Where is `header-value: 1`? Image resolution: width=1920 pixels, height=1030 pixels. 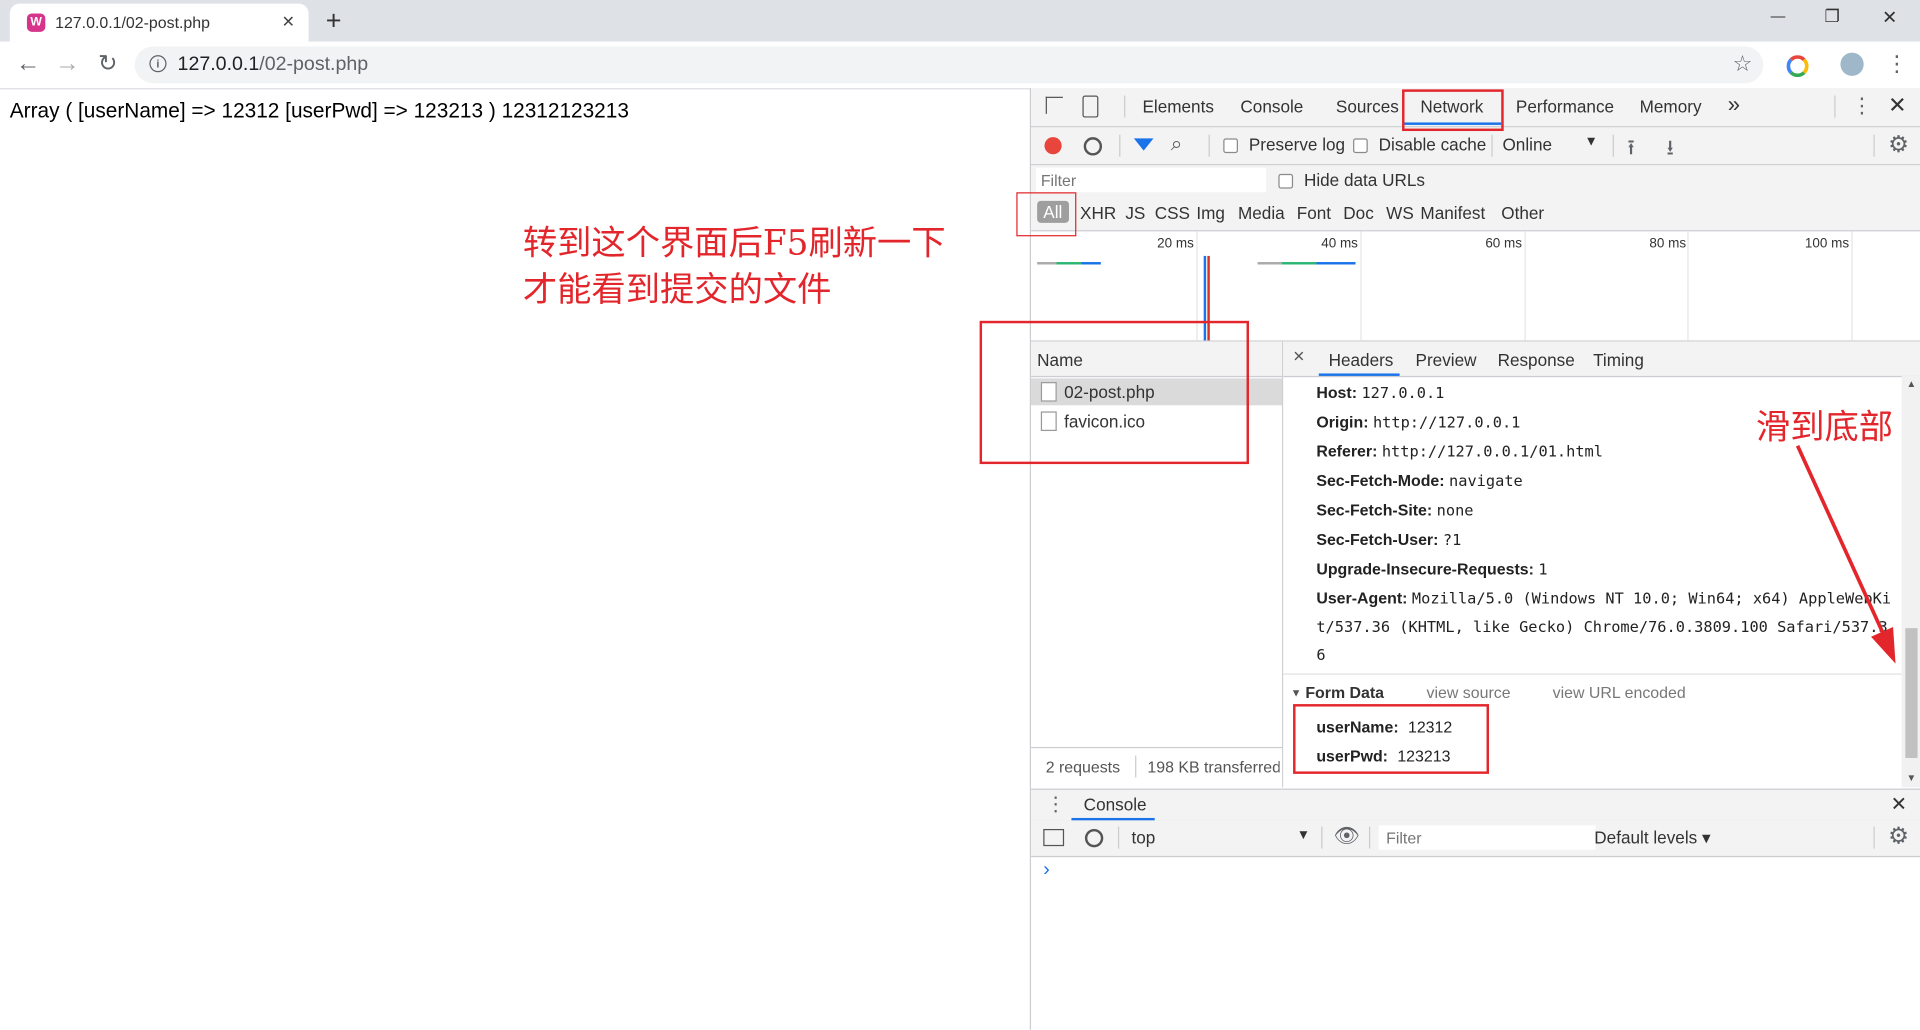
header-value: 1 is located at coordinates (1543, 568).